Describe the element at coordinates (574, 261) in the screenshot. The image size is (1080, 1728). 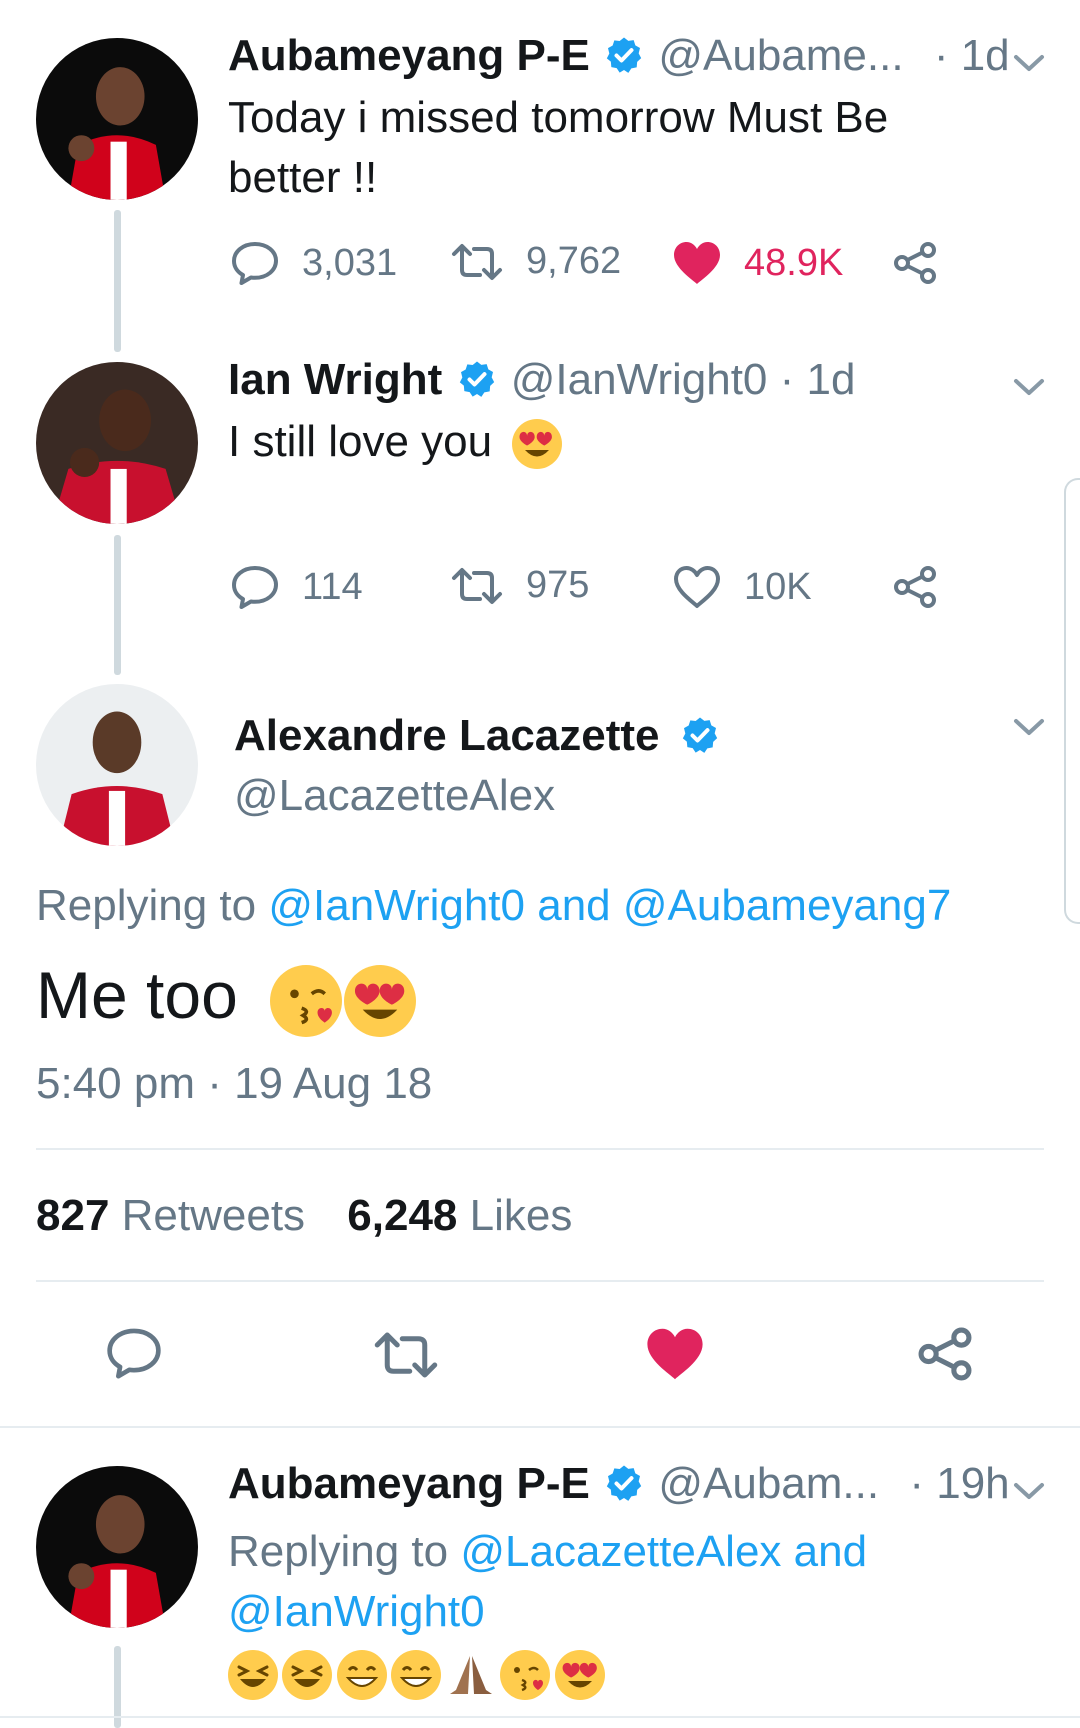
I see `retweet-count: 9,762` at that location.